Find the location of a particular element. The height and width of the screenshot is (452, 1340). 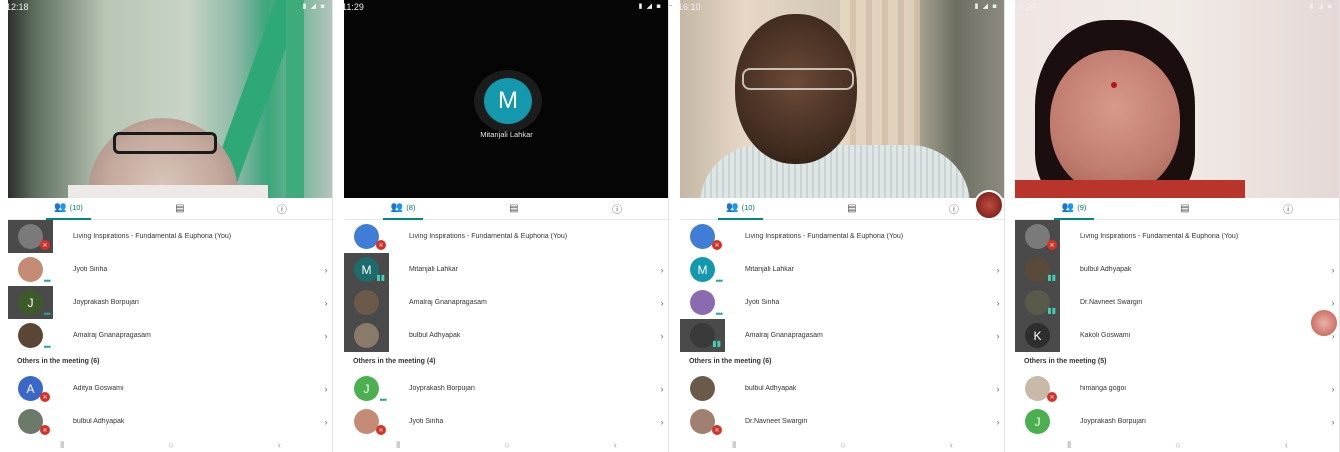

avatar: M ▮▮ is located at coordinates (366, 269).